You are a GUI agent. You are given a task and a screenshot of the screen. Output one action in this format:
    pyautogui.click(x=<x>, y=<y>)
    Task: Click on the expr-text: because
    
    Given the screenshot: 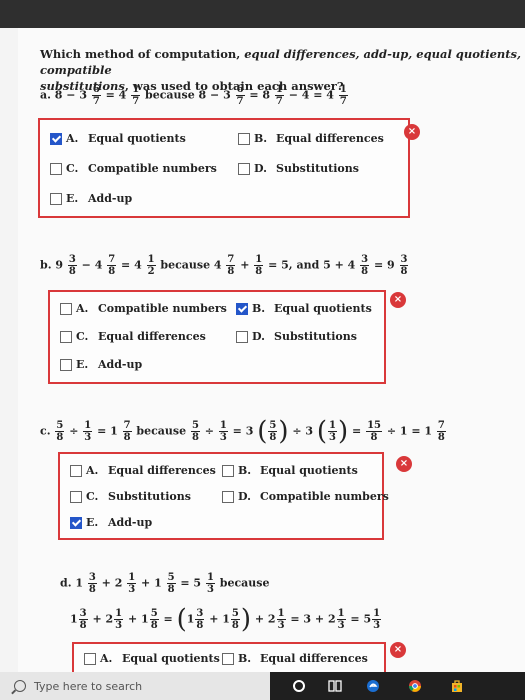 What is the action you would take?
    pyautogui.click(x=161, y=431)
    